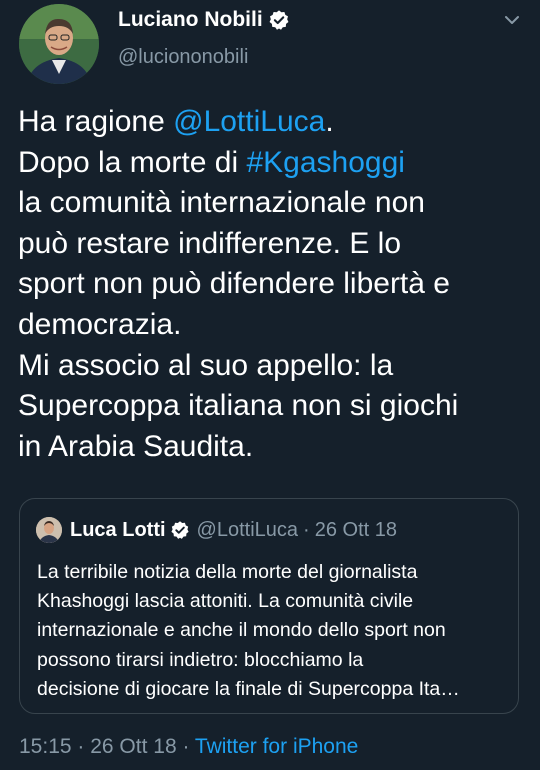 This screenshot has width=540, height=770. Describe the element at coordinates (247, 529) in the screenshot. I see `quoted-author-handle: @LottiLuca` at that location.